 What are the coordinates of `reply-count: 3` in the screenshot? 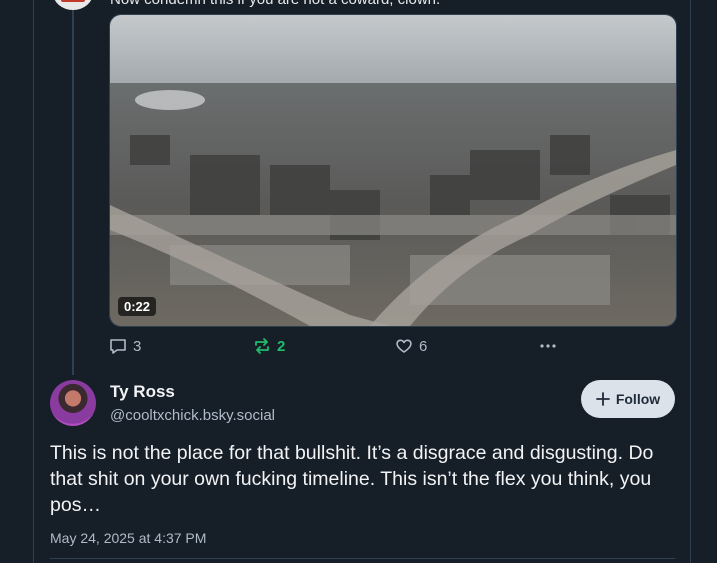 It's located at (137, 346).